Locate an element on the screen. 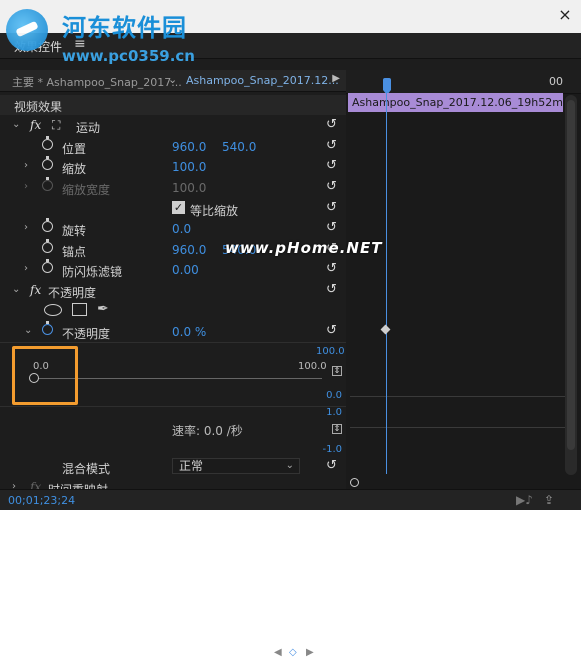 This screenshot has height=658, width=581. param-scale-width: › 缩放宽度 100.0 ↺ is located at coordinates (173, 187).